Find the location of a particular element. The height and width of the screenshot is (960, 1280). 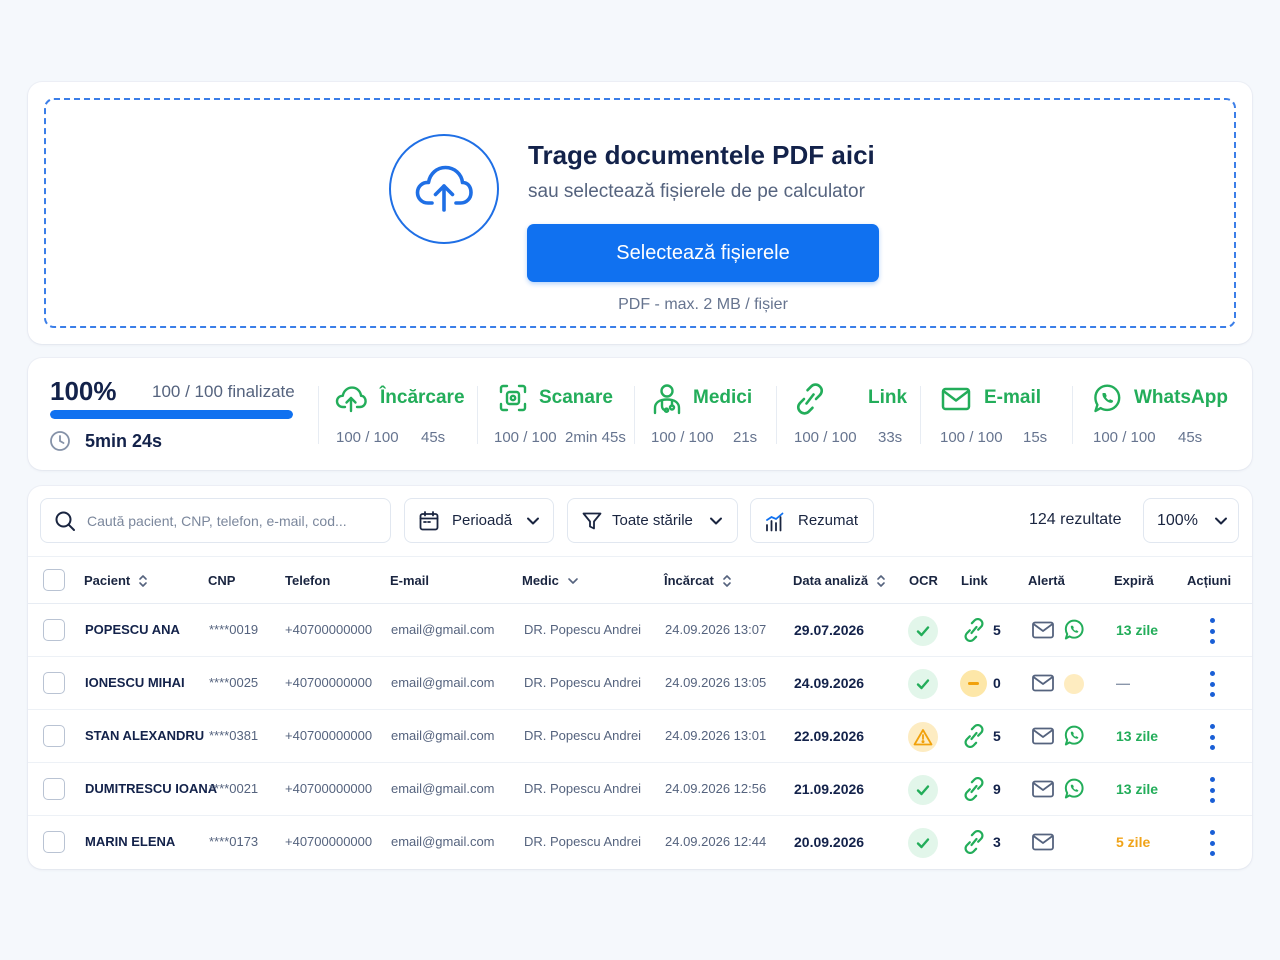

search-icon is located at coordinates (65, 523).